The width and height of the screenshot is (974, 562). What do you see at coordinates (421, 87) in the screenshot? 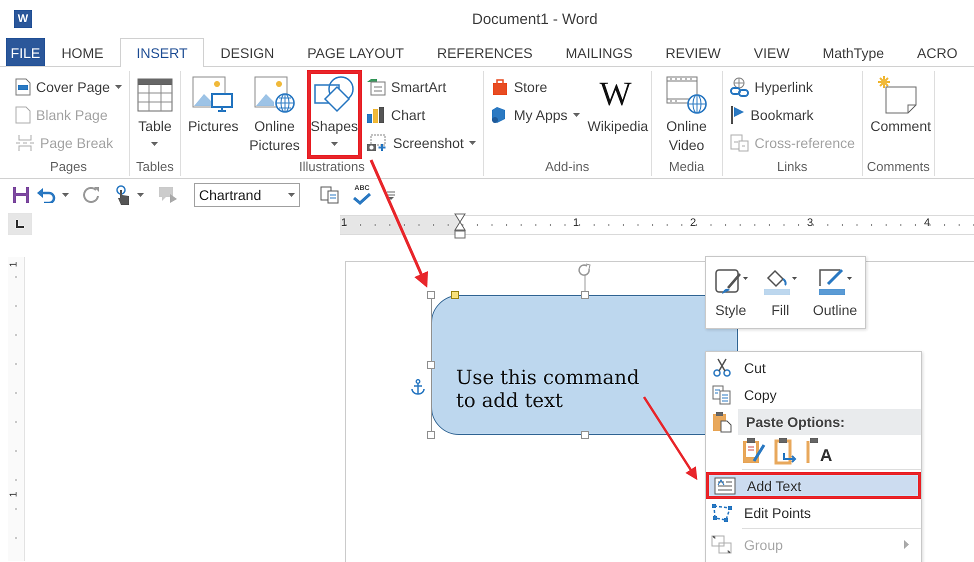
I see `ribbon-button: SmartArt` at bounding box center [421, 87].